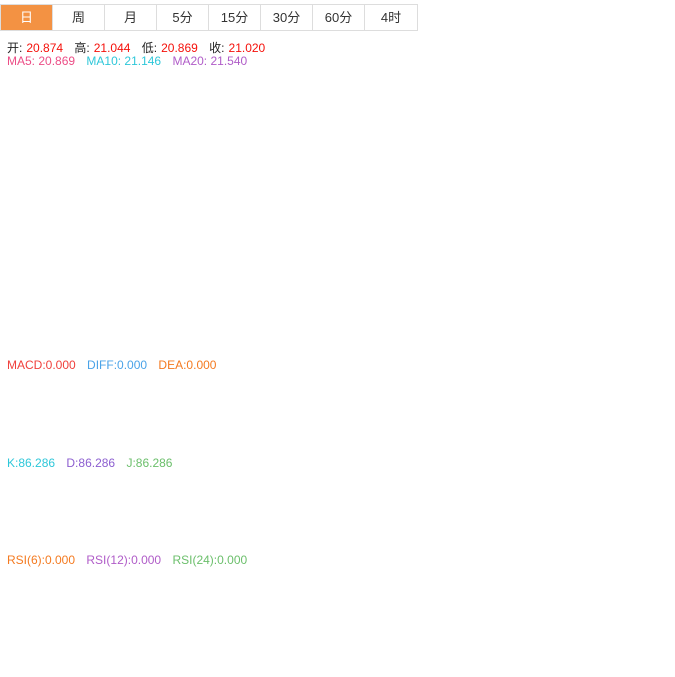  Describe the element at coordinates (131, 17) in the screenshot. I see `tab-2: 月` at that location.